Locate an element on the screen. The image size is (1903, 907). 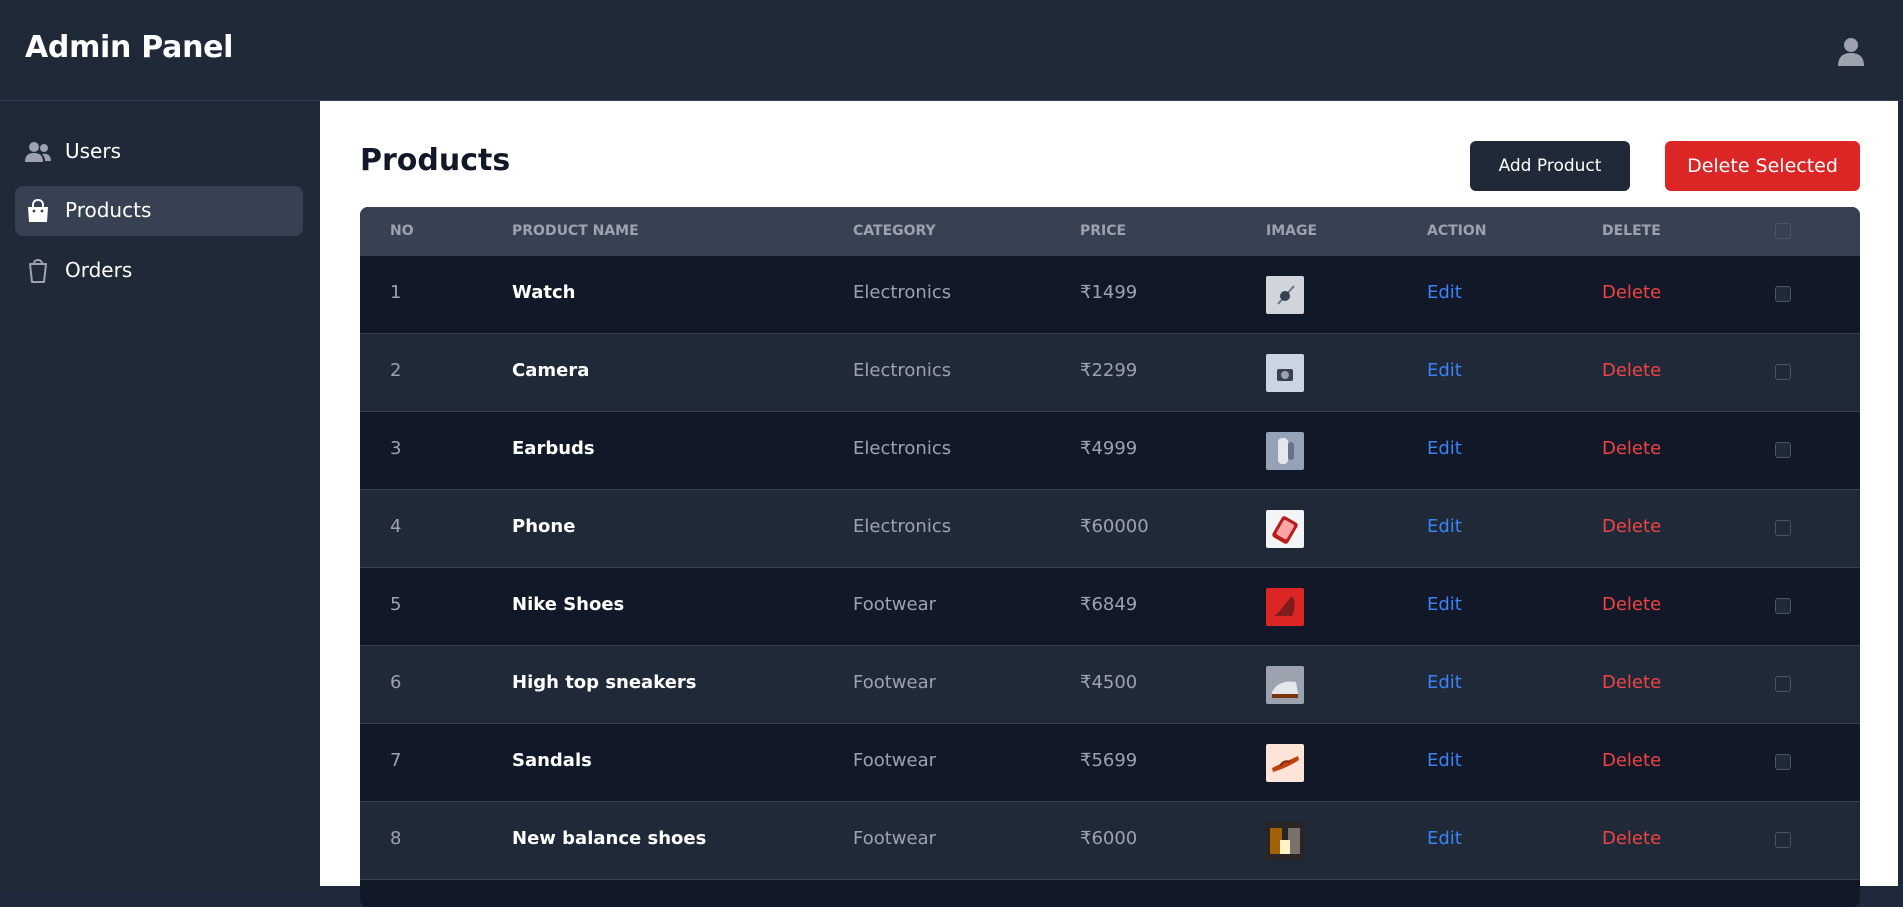
row-number: 1 is located at coordinates (396, 292).